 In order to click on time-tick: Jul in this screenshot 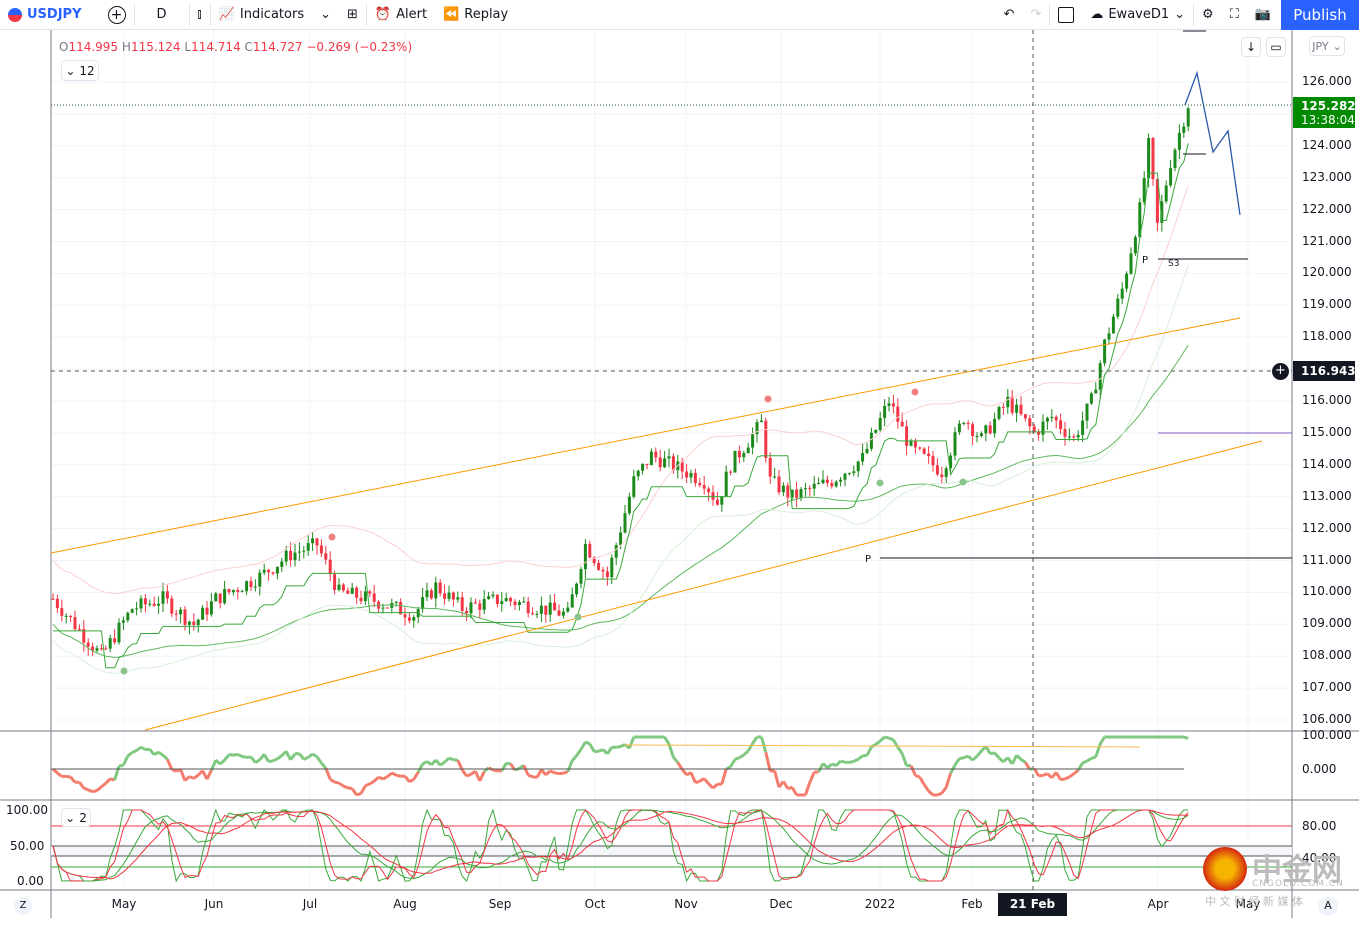, I will do `click(310, 904)`.